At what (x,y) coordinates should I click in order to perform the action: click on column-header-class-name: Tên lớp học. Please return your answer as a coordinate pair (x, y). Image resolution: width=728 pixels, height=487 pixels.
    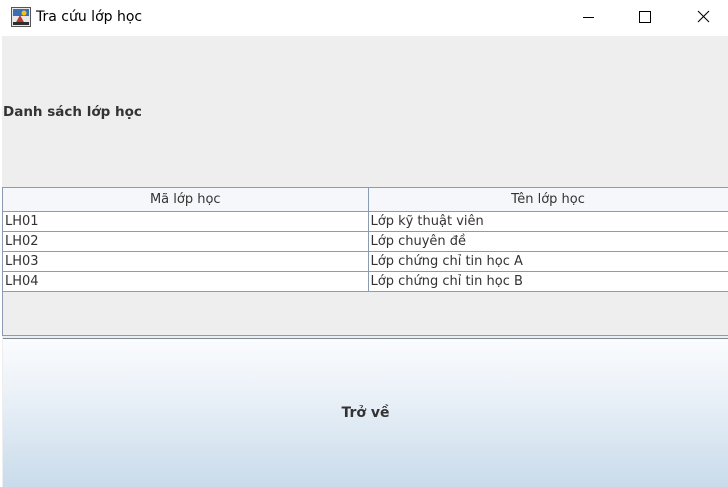
    Looking at the image, I should click on (548, 200).